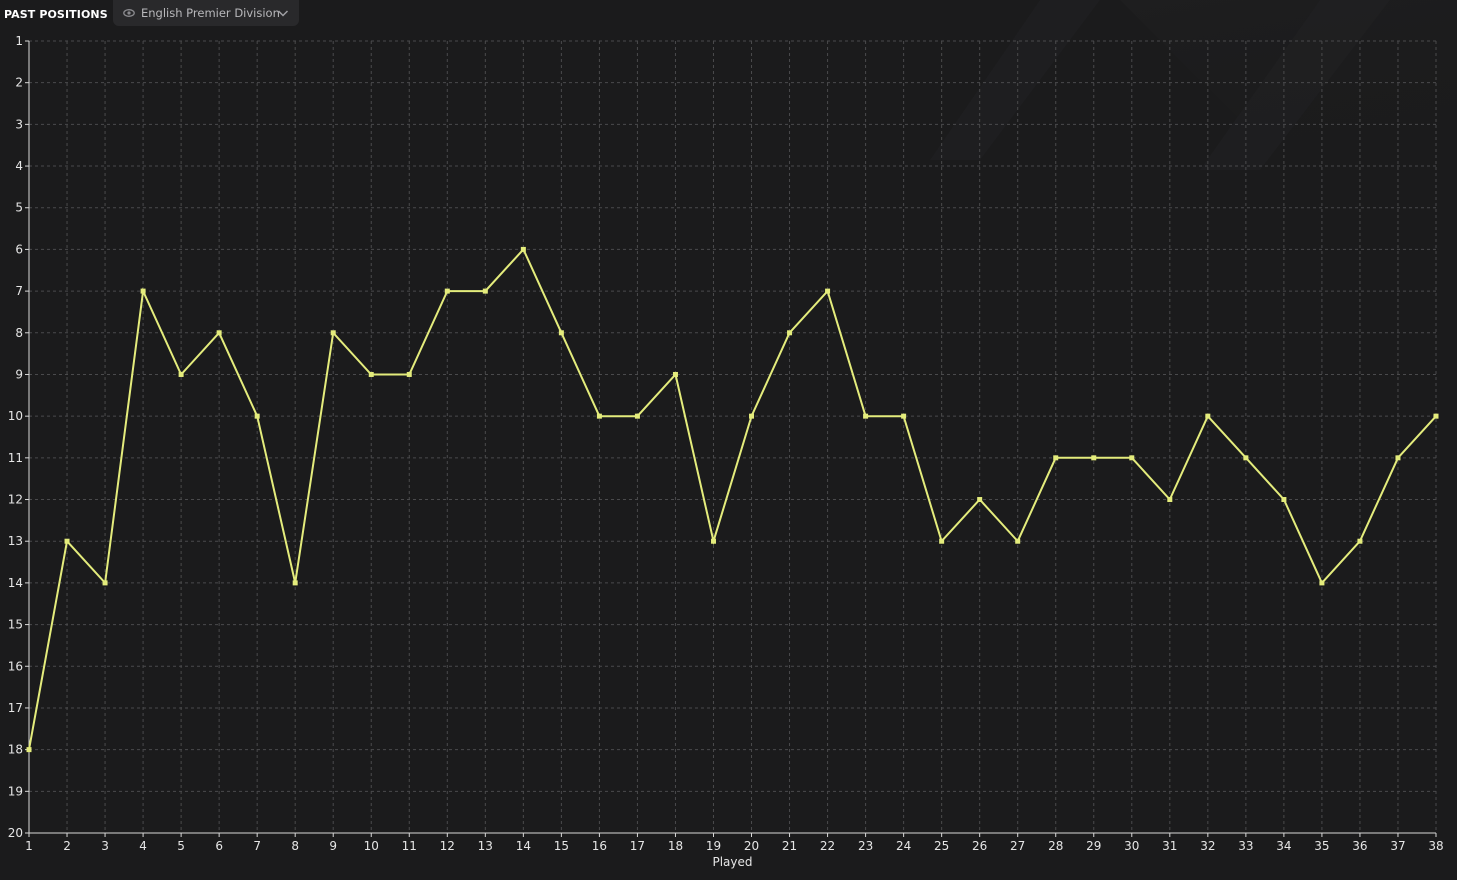 The width and height of the screenshot is (1457, 880). Describe the element at coordinates (732, 862) in the screenshot. I see `x-axis-title: Played` at that location.